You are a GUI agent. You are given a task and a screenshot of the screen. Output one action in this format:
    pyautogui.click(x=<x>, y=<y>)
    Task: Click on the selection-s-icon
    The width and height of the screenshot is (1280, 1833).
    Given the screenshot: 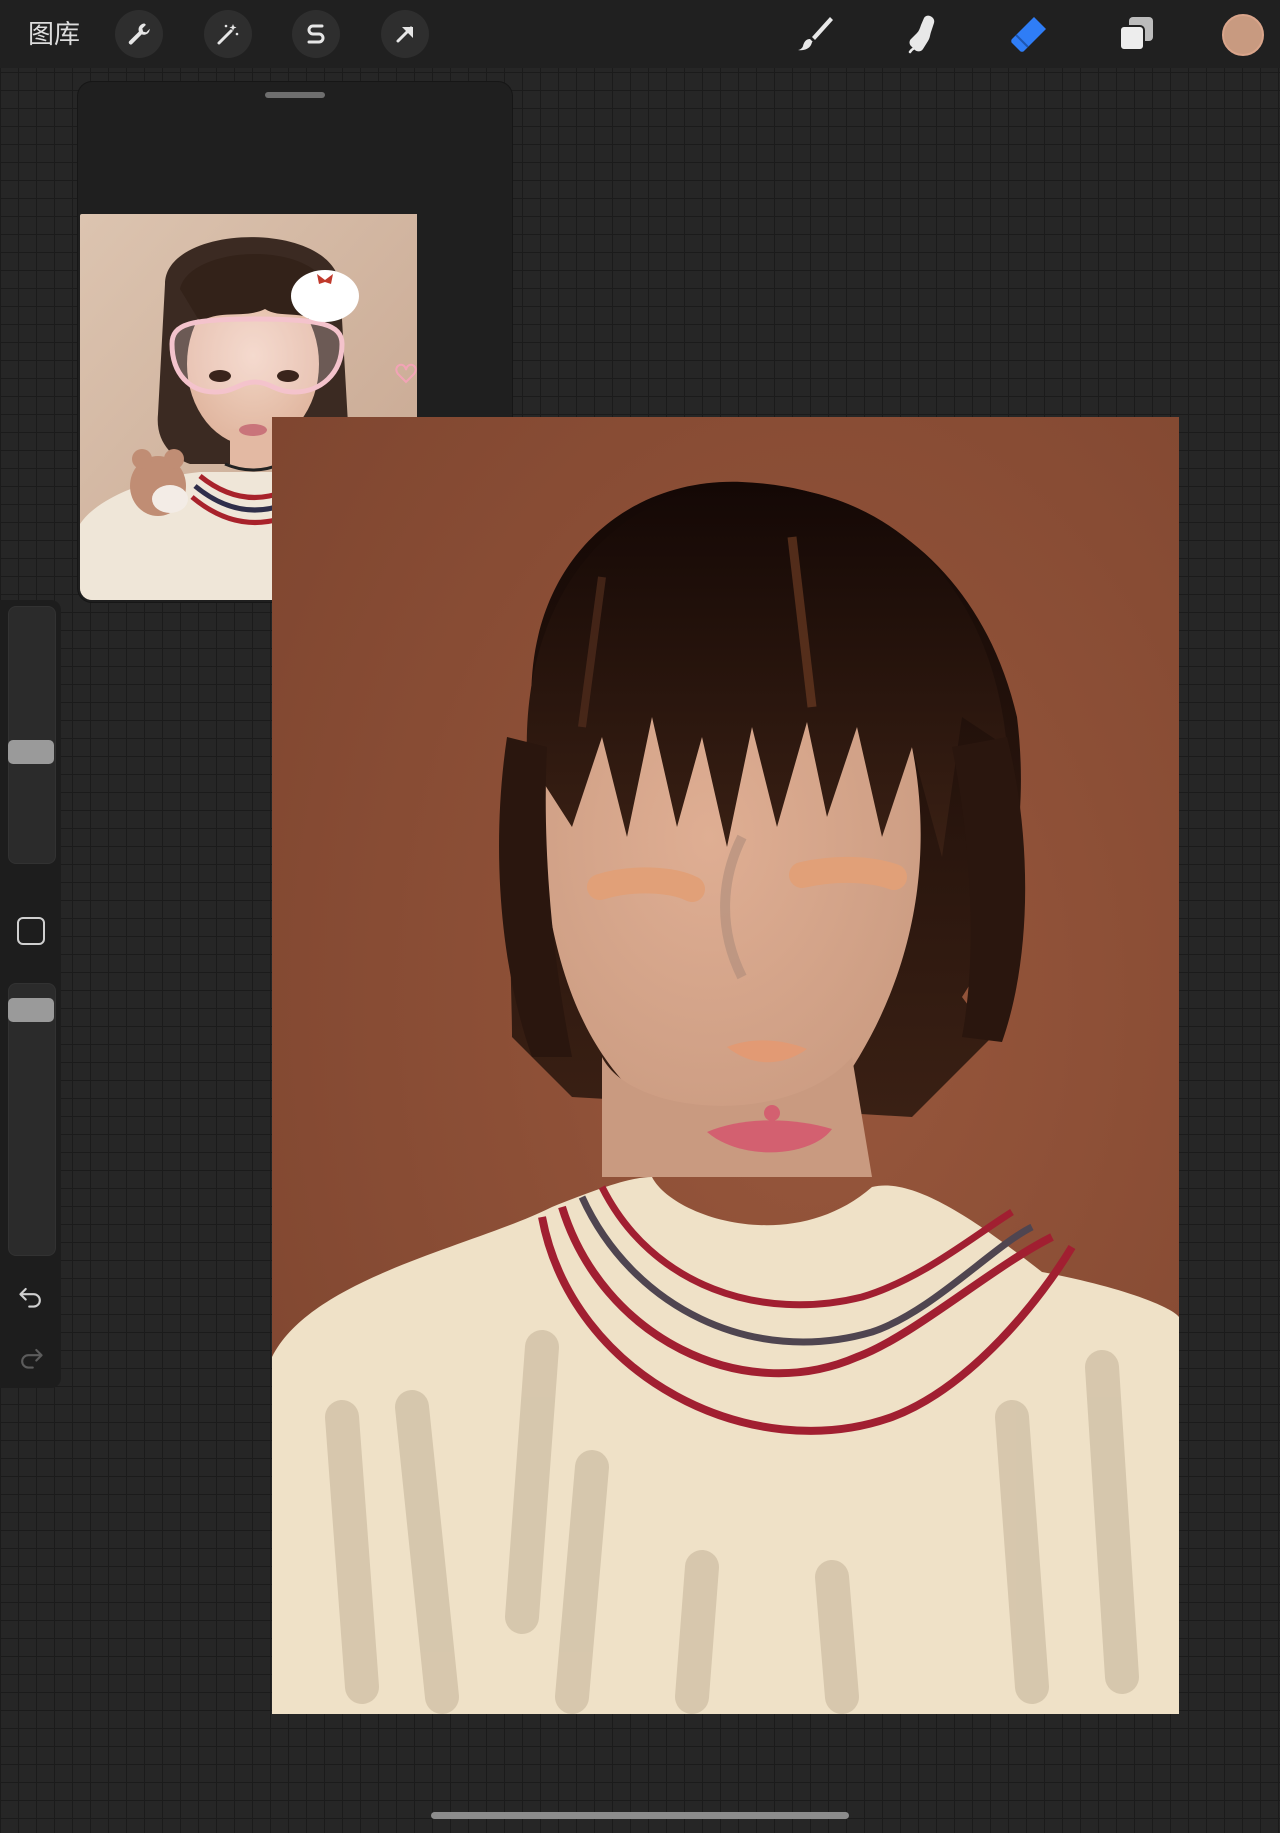 What is the action you would take?
    pyautogui.click(x=316, y=34)
    